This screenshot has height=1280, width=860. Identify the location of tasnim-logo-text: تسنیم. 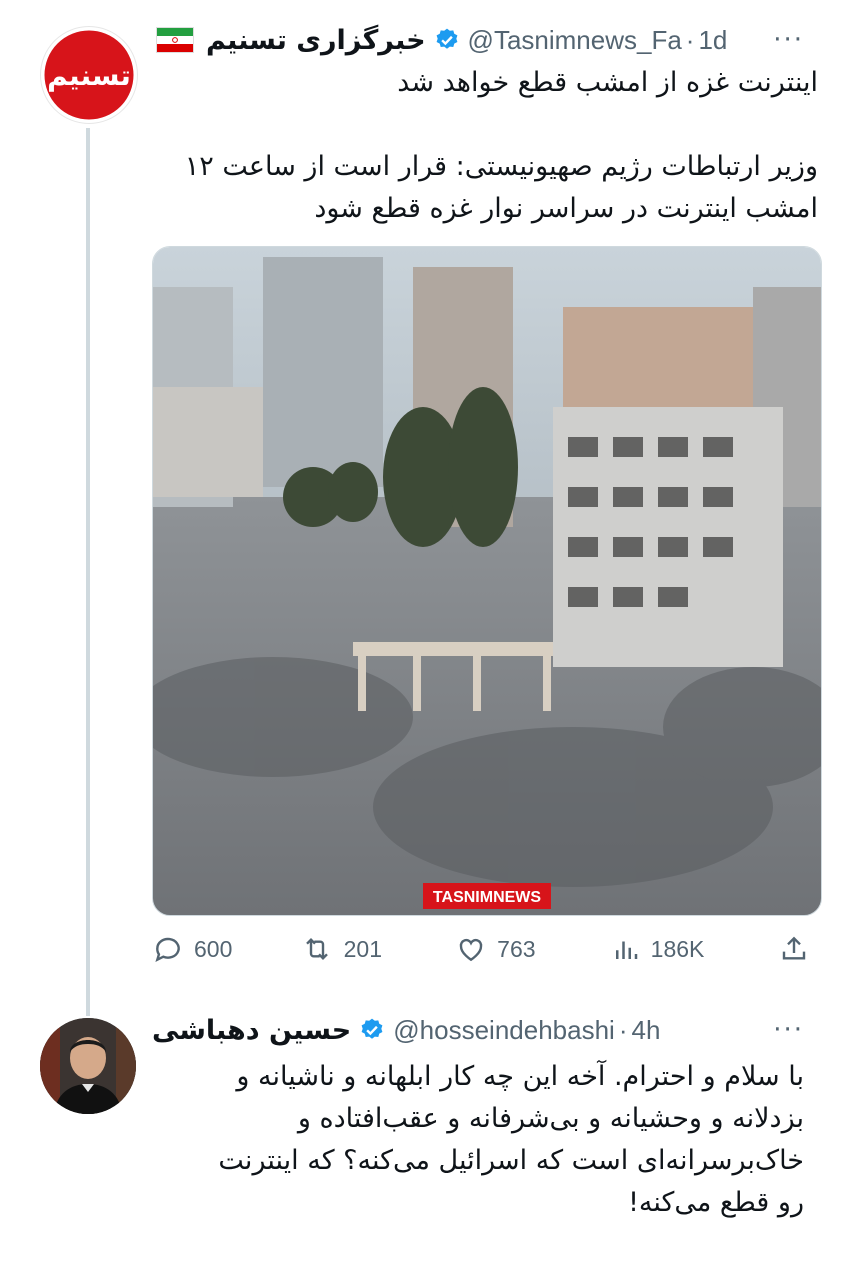
(89, 75).